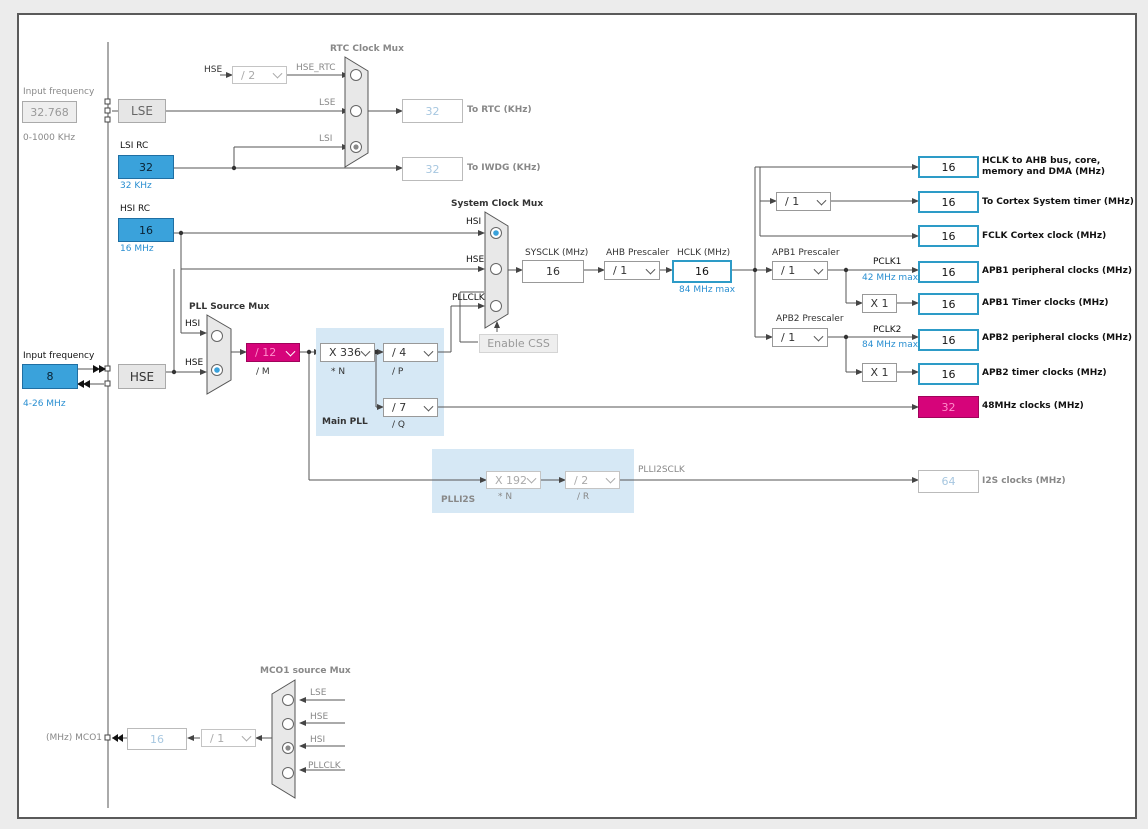 This screenshot has height=829, width=1148. What do you see at coordinates (327, 103) in the screenshot?
I see `rtc-lse-label: LSE` at bounding box center [327, 103].